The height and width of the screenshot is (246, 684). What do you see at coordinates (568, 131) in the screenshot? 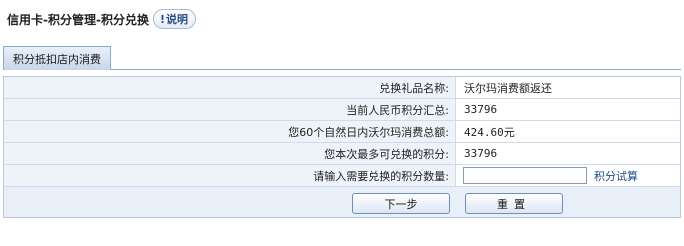
I see `walmart-spend-value: 424.60元` at bounding box center [568, 131].